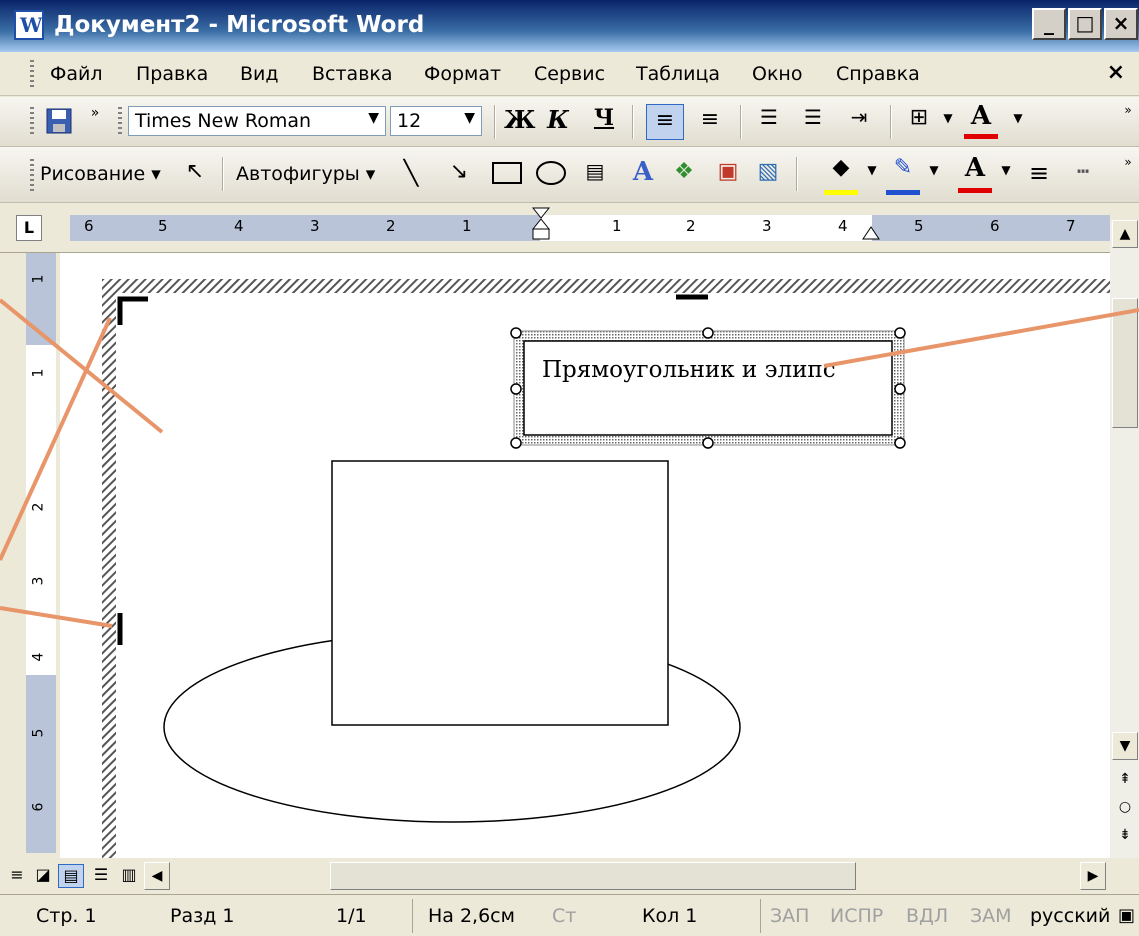 The height and width of the screenshot is (936, 1139). I want to click on normal-view-icon: ≡, so click(17, 876).